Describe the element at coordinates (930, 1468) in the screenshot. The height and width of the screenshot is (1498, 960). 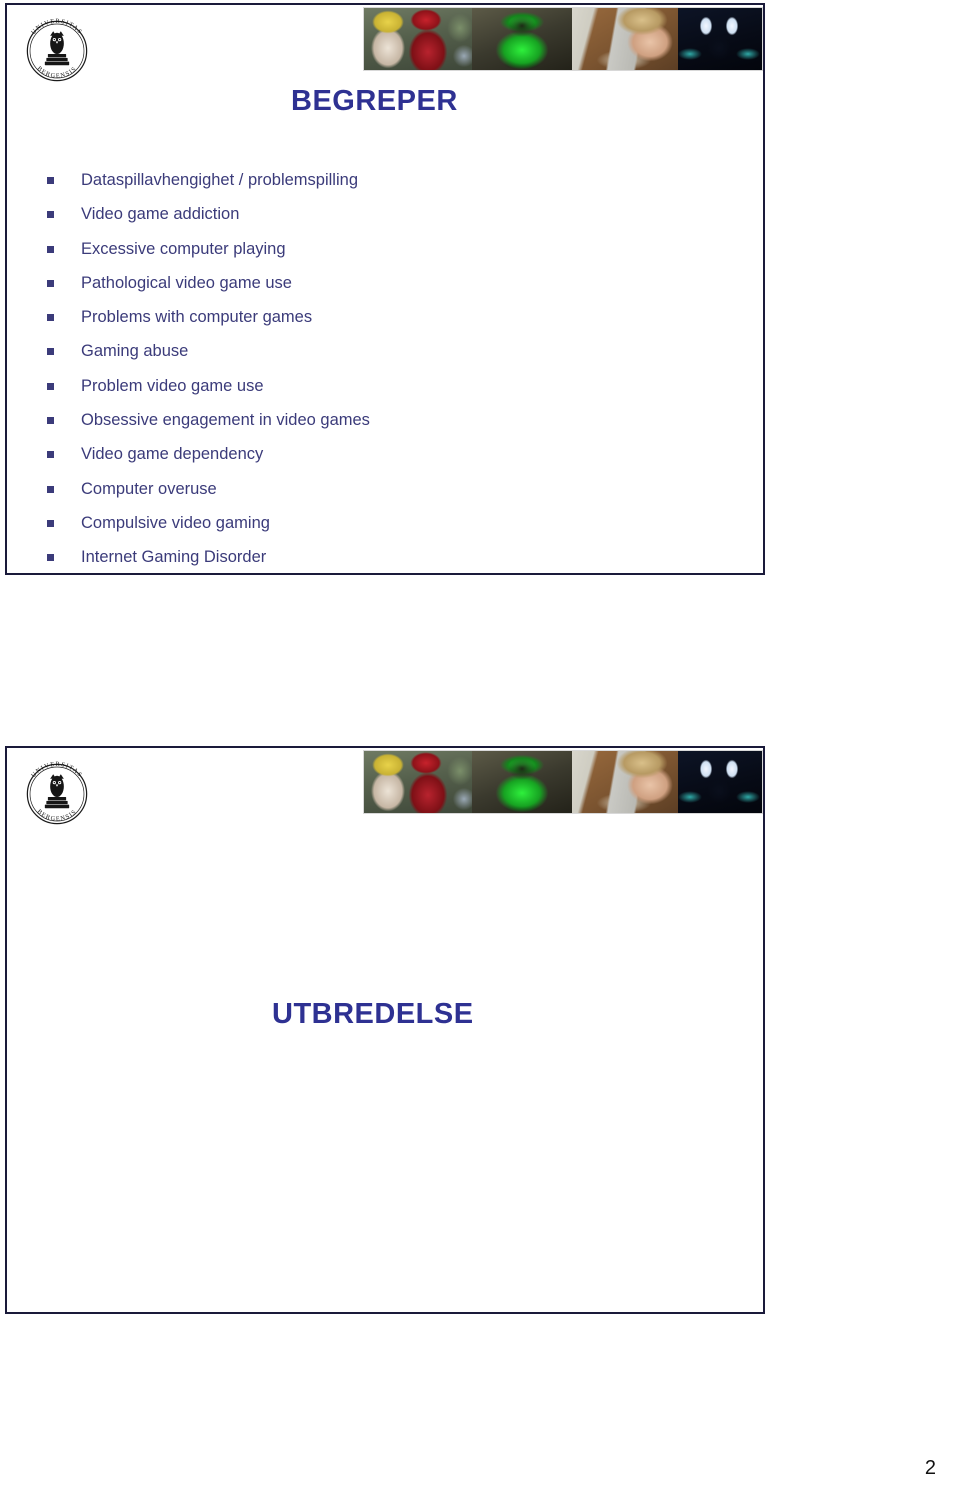
I see `page-number: 2` at that location.